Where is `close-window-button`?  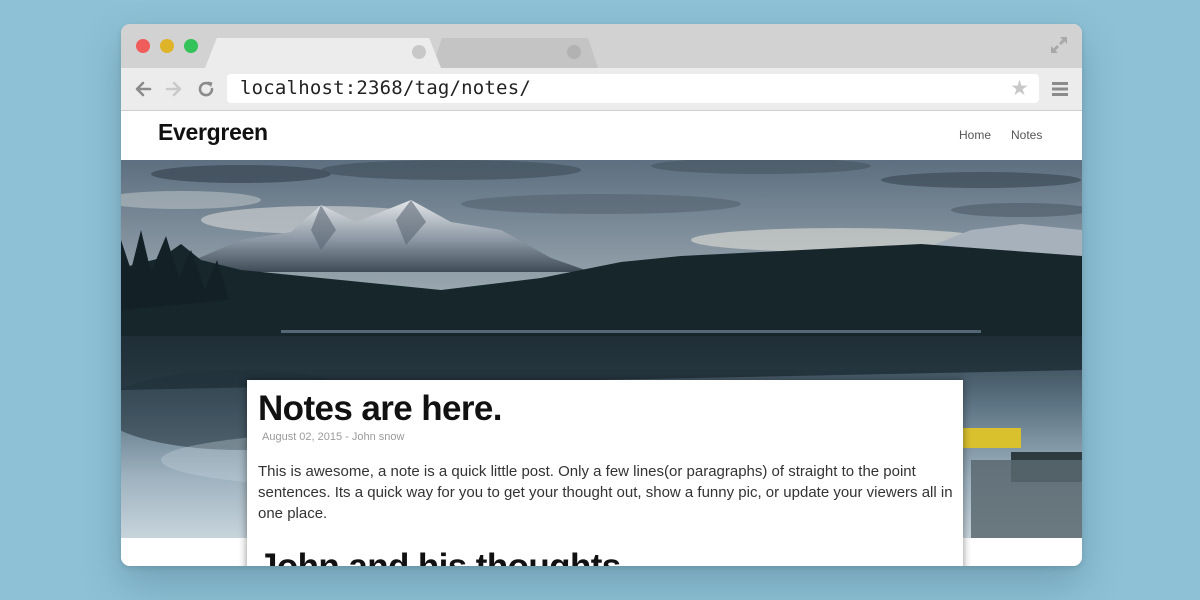 close-window-button is located at coordinates (143, 46).